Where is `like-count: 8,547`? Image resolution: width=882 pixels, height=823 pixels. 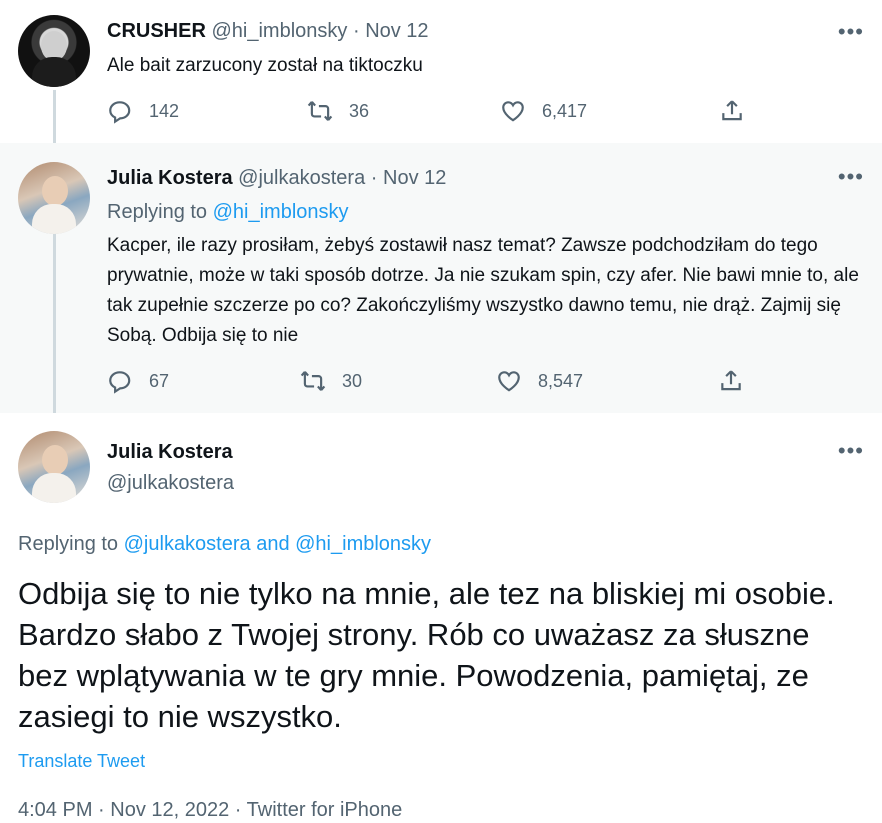 like-count: 8,547 is located at coordinates (561, 380).